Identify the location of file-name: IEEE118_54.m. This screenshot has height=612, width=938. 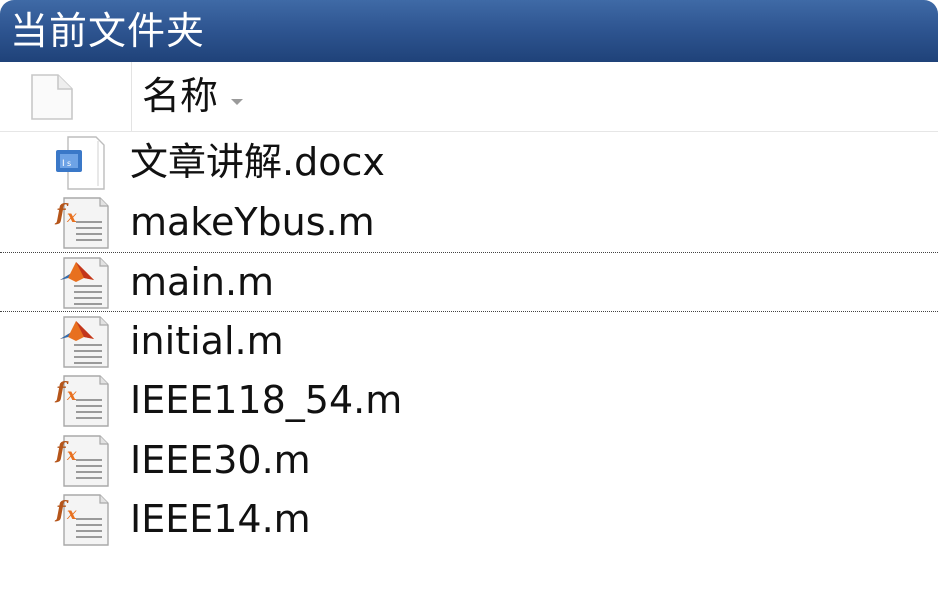
(266, 400).